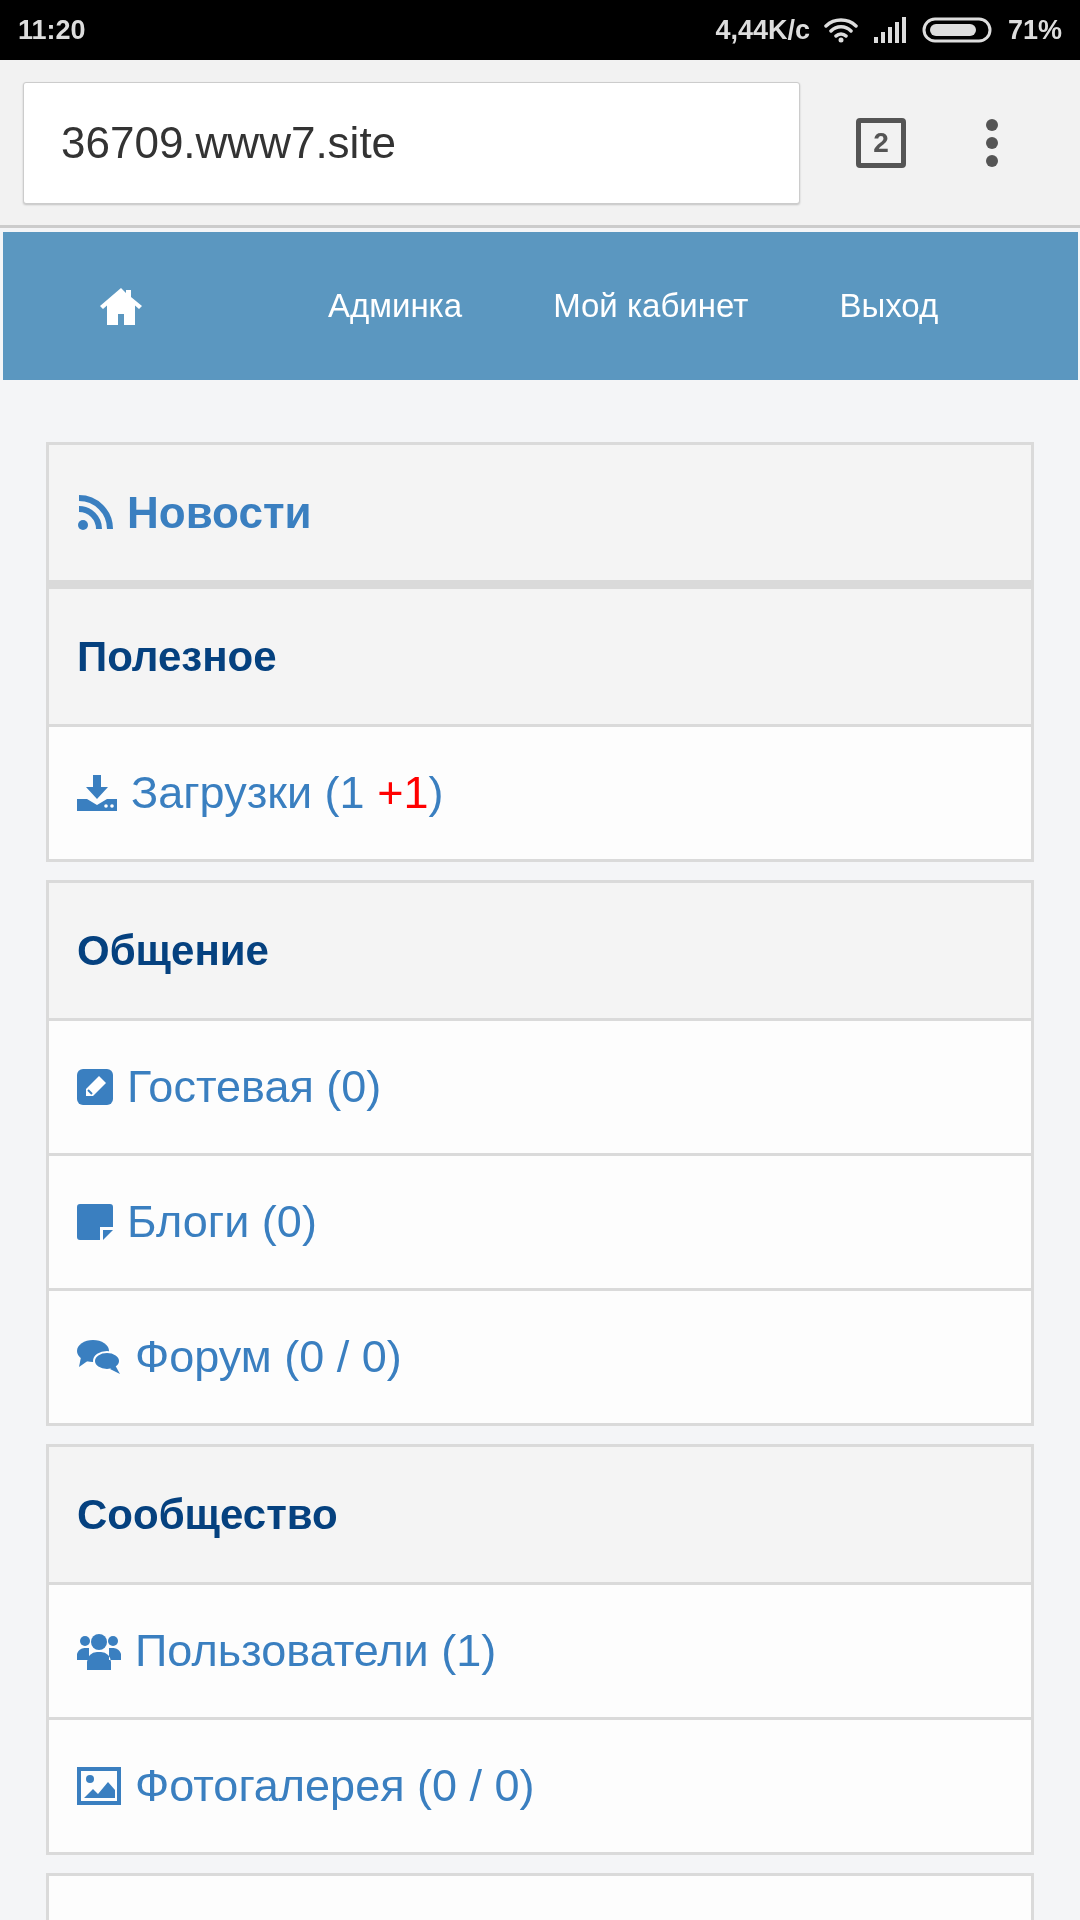 The image size is (1080, 1920). I want to click on menu-item-label: Блоги (0), so click(222, 1222).